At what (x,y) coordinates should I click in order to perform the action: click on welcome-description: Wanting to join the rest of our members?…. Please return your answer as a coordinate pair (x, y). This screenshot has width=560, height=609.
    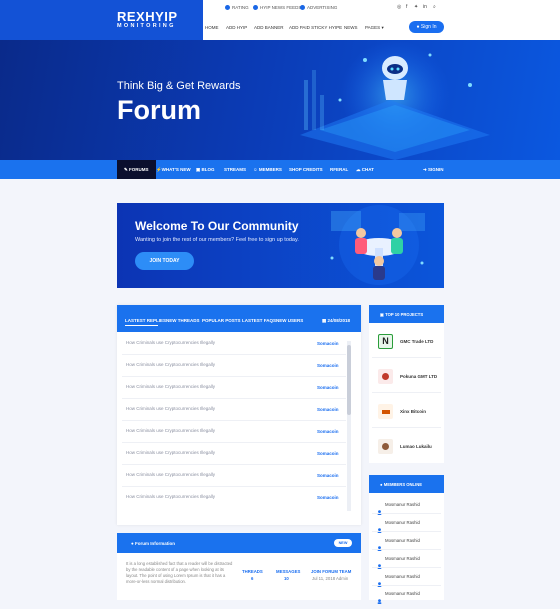
    Looking at the image, I should click on (217, 240).